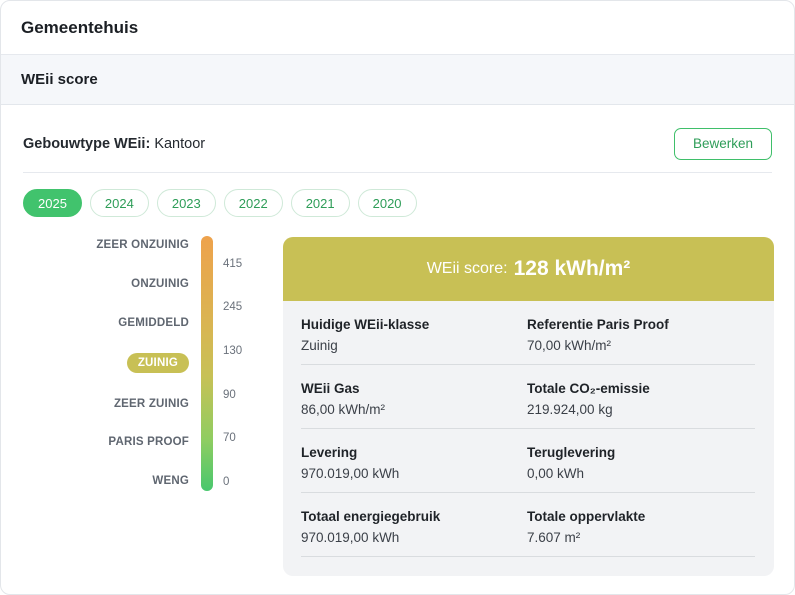 This screenshot has width=795, height=595. I want to click on page-title: Gemeentehuis, so click(80, 27).